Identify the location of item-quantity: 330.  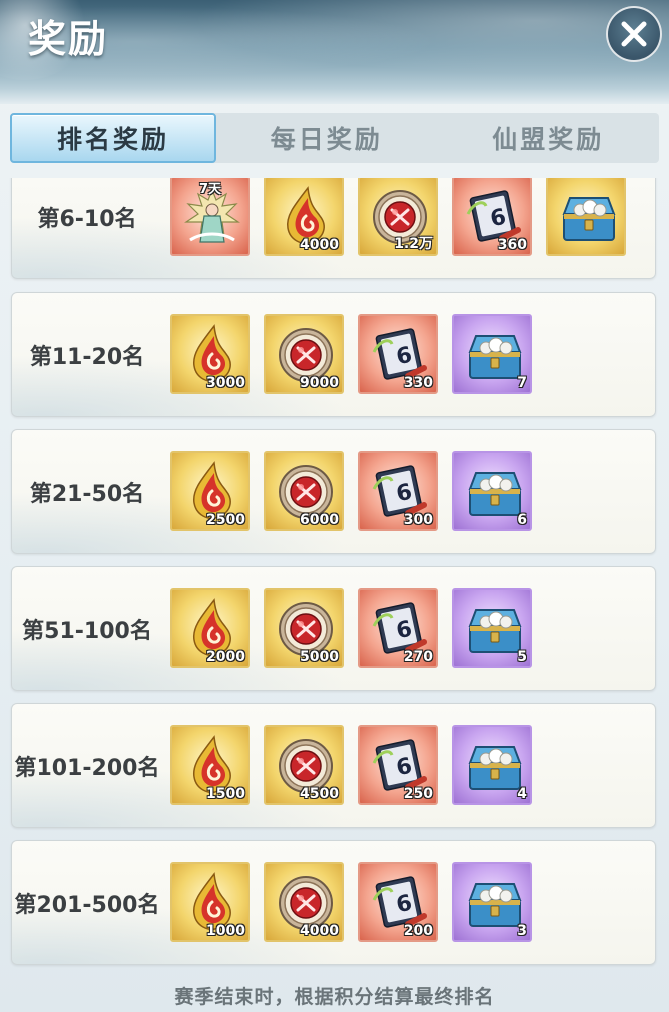
(418, 383).